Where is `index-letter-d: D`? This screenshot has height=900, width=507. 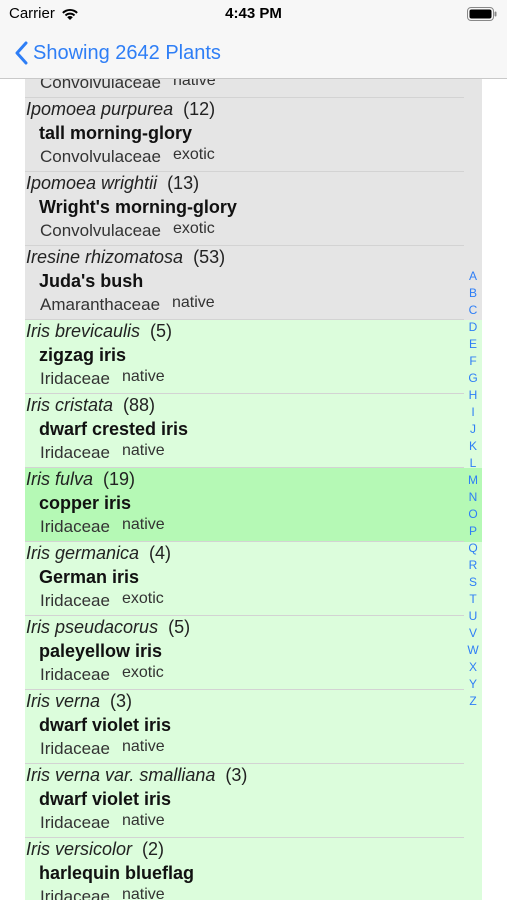
index-letter-d: D is located at coordinates (473, 327).